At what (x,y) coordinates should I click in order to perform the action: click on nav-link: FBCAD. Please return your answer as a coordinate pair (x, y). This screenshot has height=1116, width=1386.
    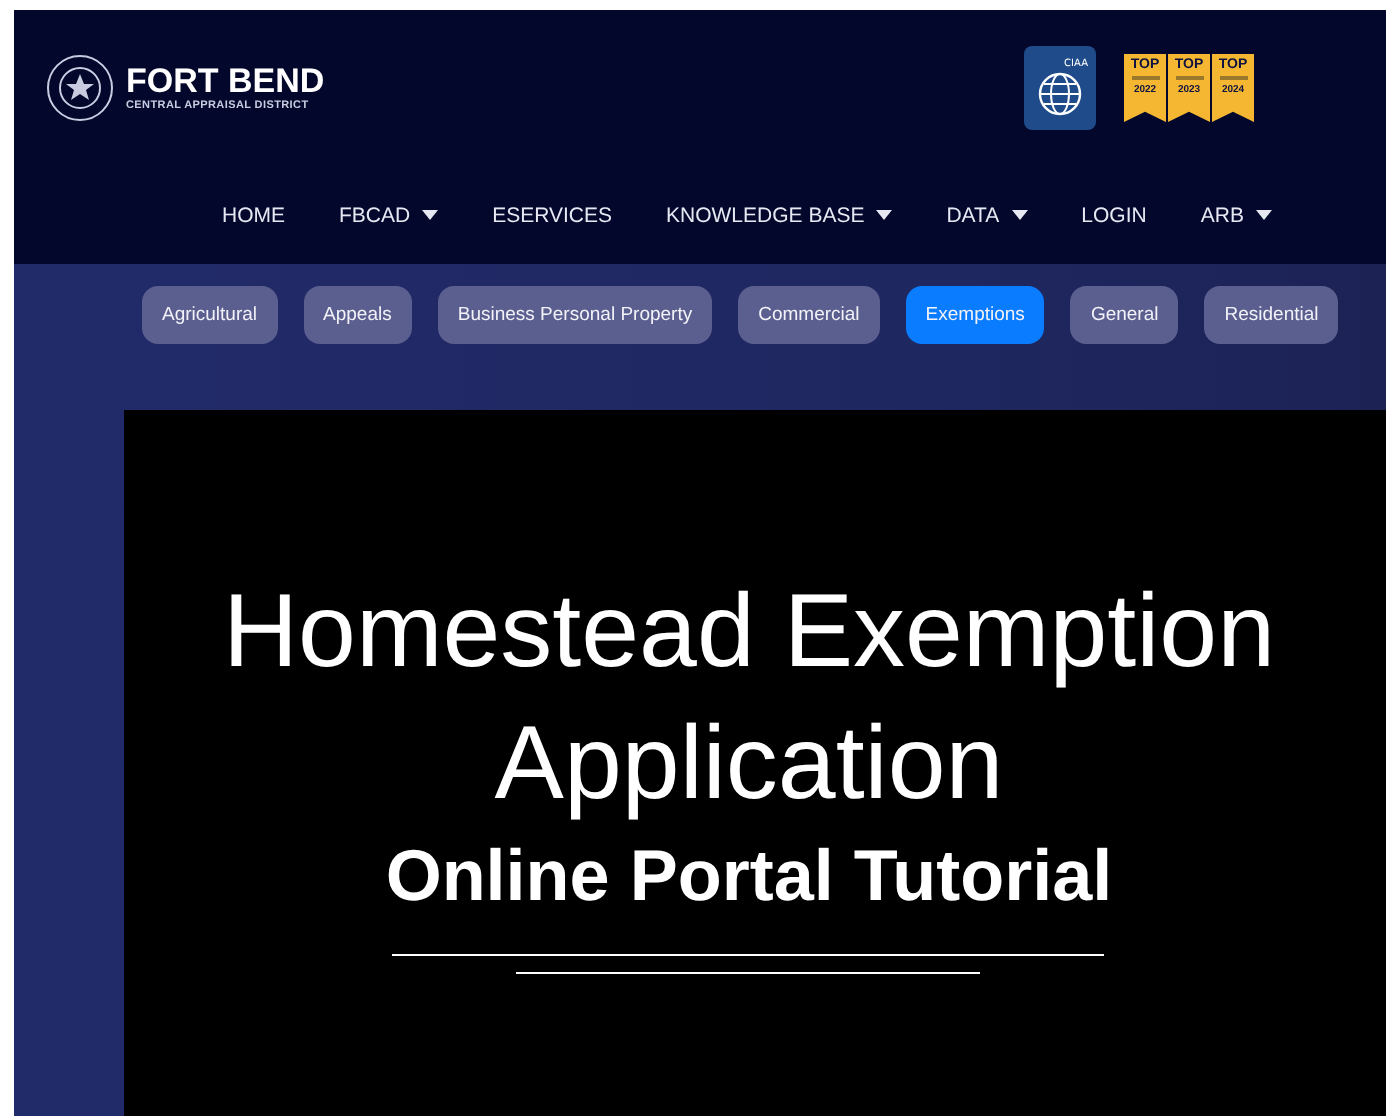
    Looking at the image, I should click on (389, 215).